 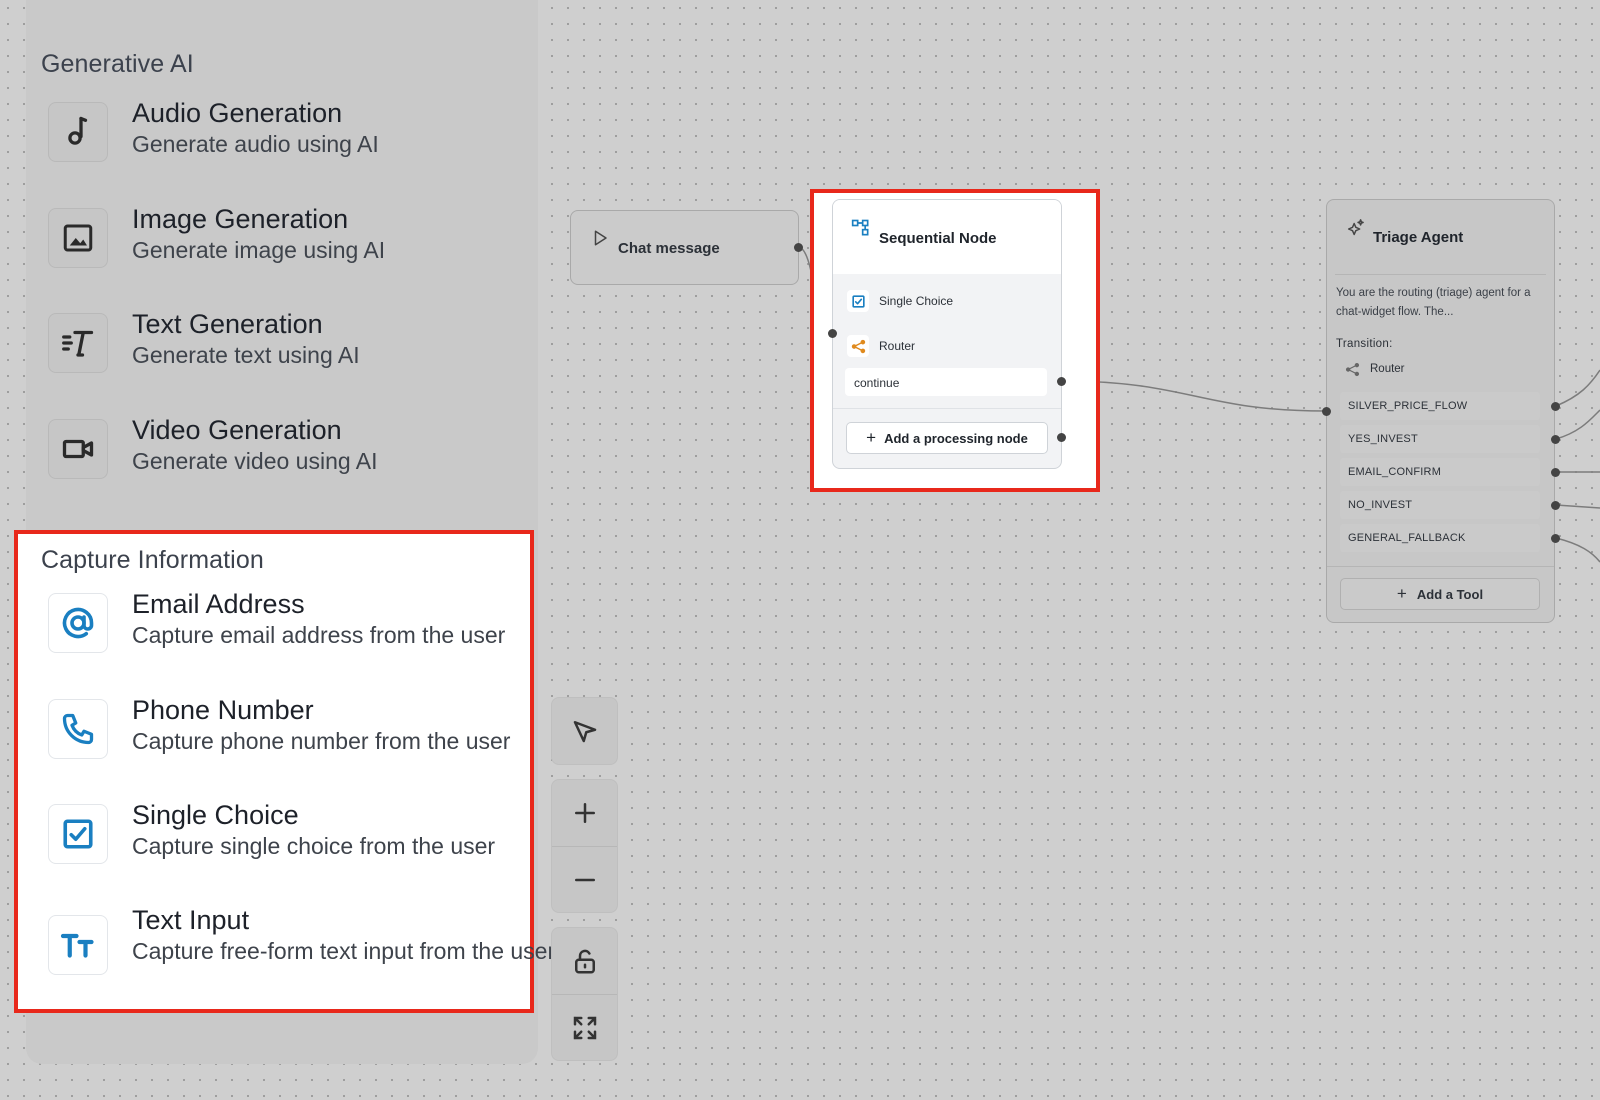 What do you see at coordinates (798, 247) in the screenshot?
I see `output-handle` at bounding box center [798, 247].